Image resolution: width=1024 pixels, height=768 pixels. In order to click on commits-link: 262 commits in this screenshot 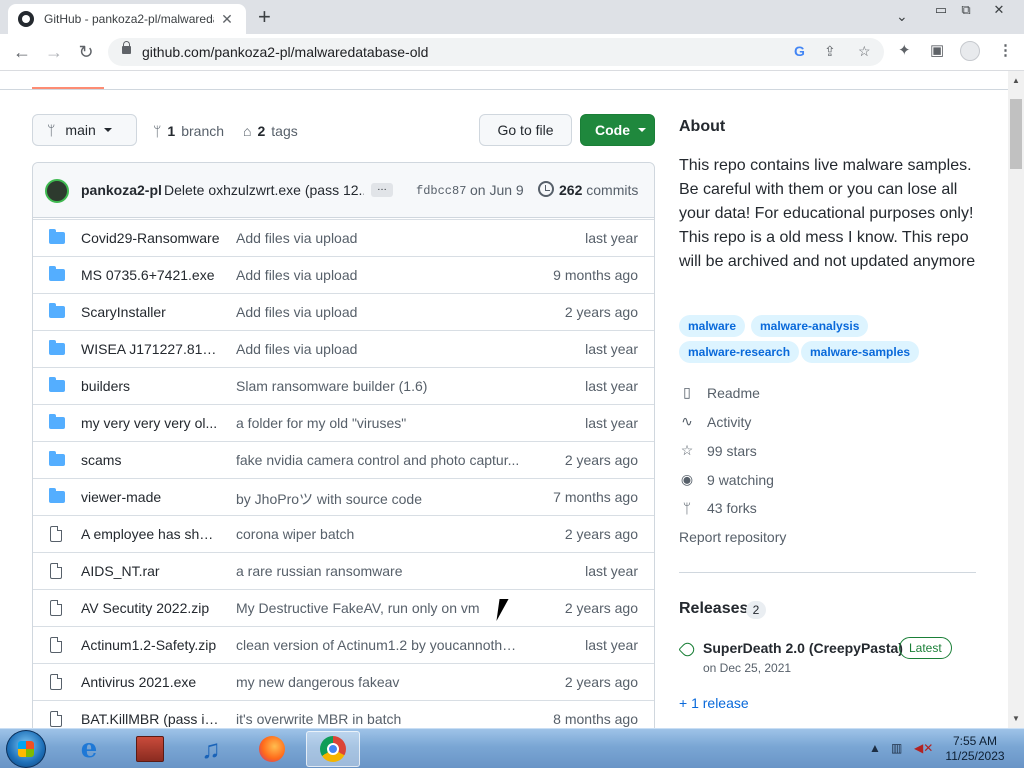, I will do `click(598, 190)`.